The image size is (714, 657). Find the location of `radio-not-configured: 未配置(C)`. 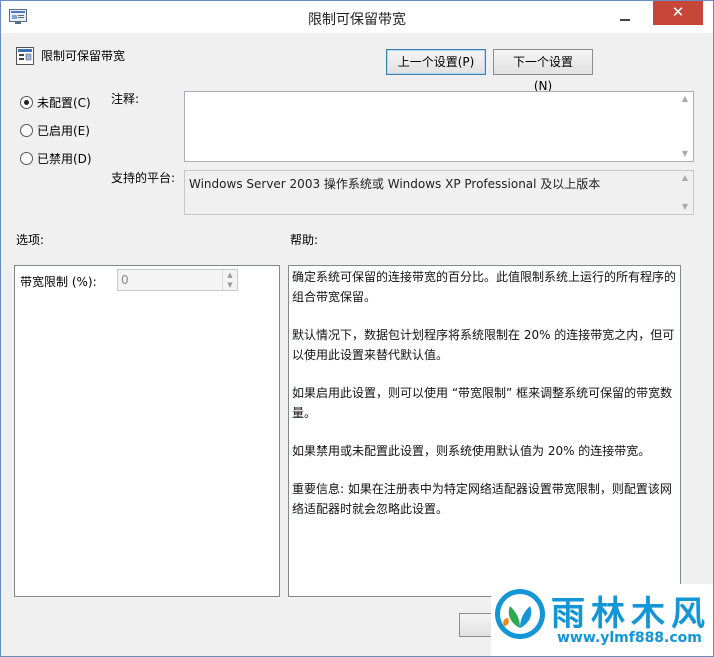

radio-not-configured: 未配置(C) is located at coordinates (55, 102).